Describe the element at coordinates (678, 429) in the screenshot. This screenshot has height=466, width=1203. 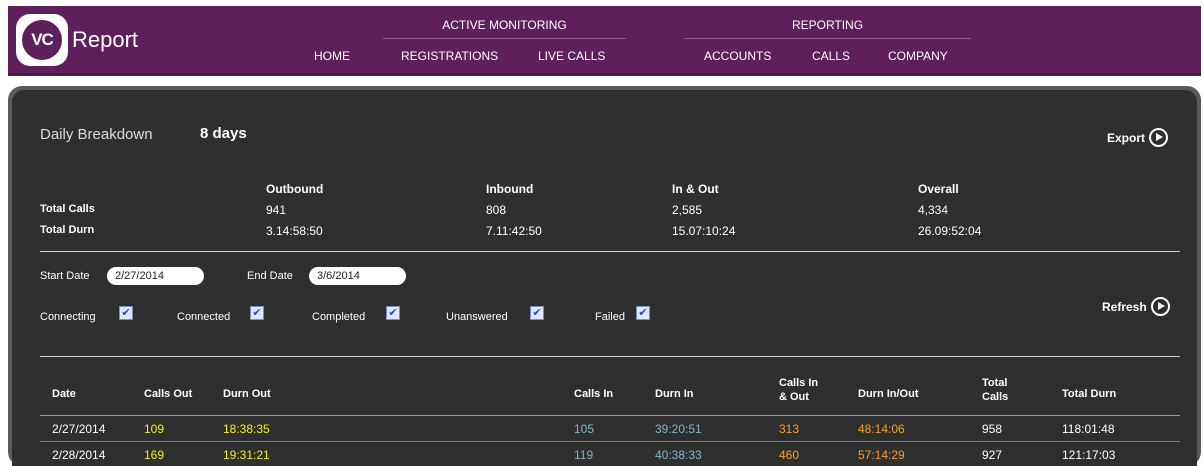
I see `table-cell-durn-in: 39:20:51` at that location.